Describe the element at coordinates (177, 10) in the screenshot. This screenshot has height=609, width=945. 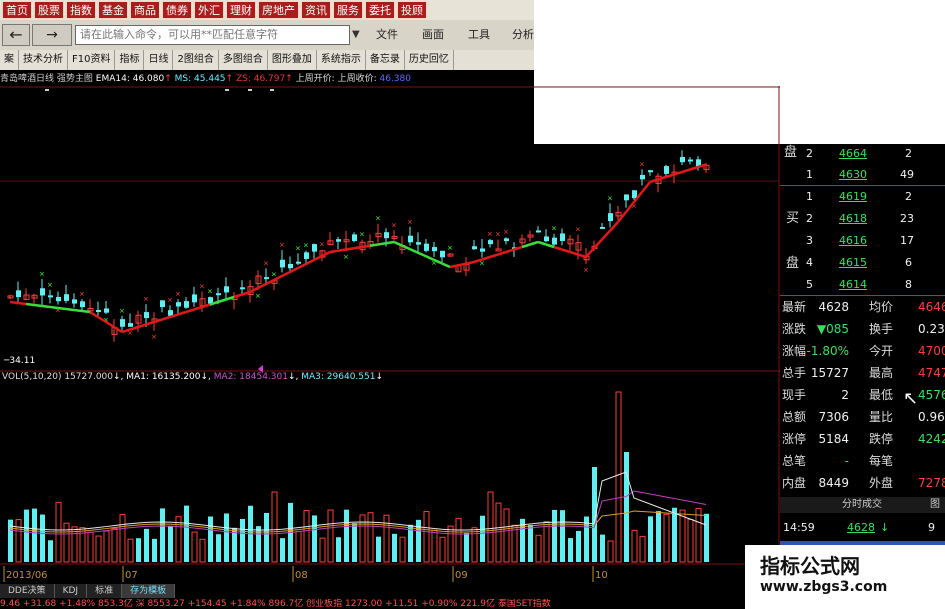
I see `menu-bonds: 债券` at that location.